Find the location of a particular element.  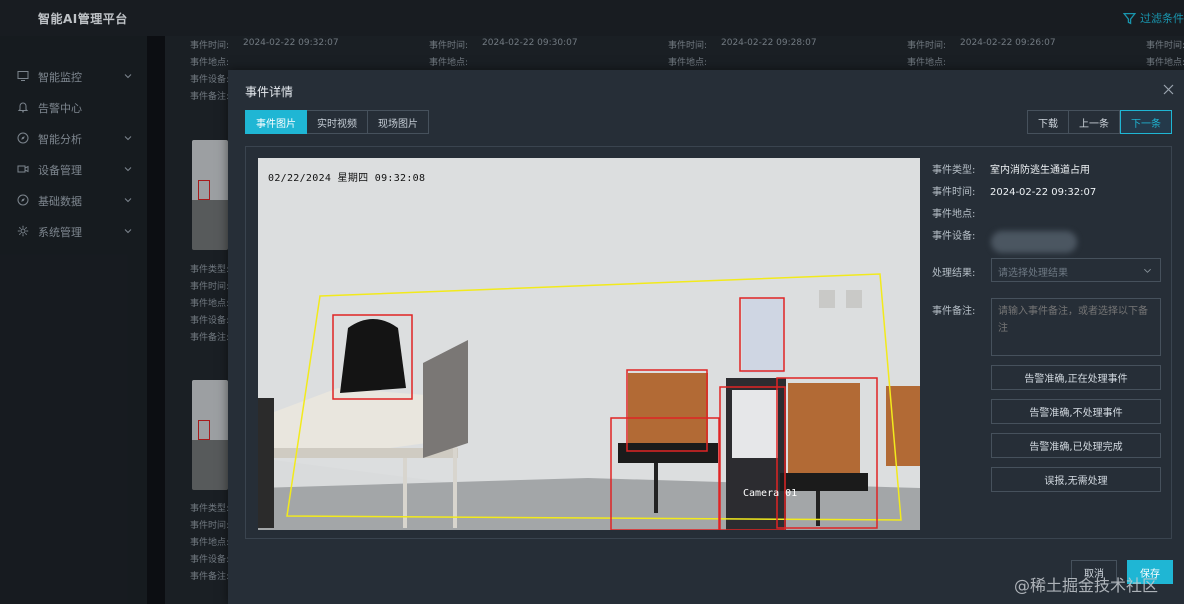

event-type-row: 事件类型: 室内消防逃生通道占用 is located at coordinates (1011, 168).